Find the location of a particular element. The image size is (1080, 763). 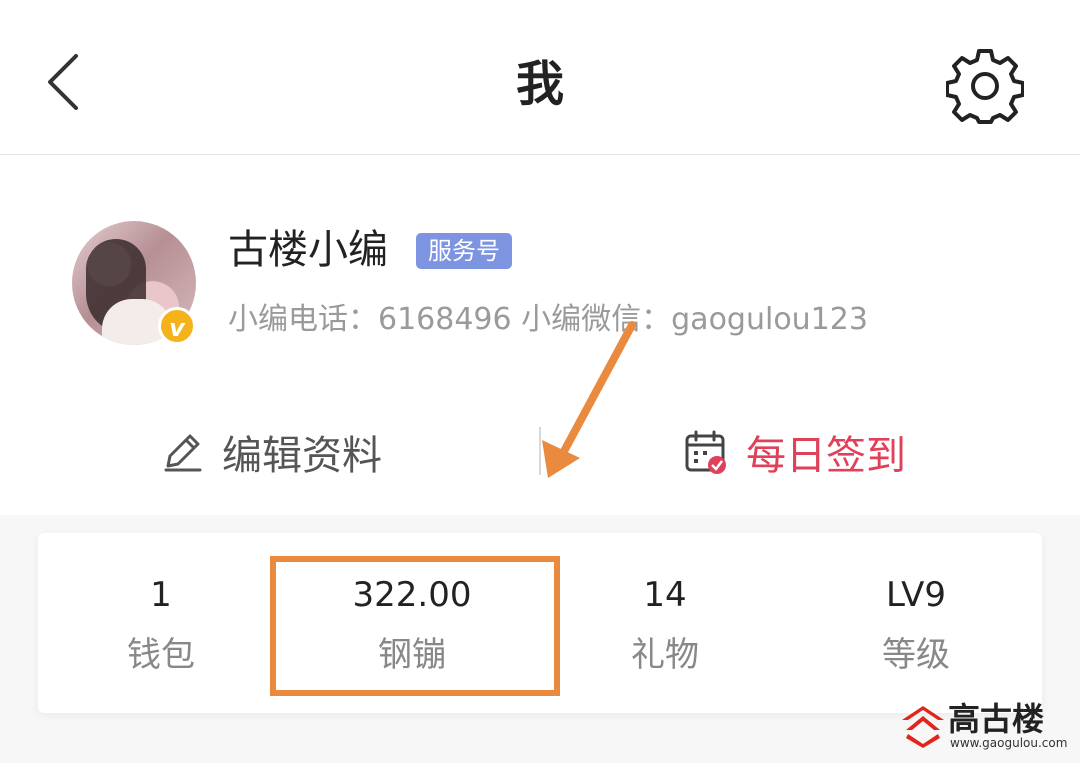

stat-label: 钱包 is located at coordinates (161, 655).